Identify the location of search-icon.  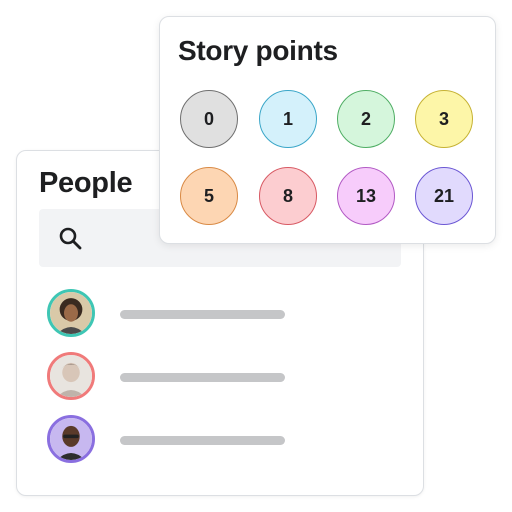
(70, 238).